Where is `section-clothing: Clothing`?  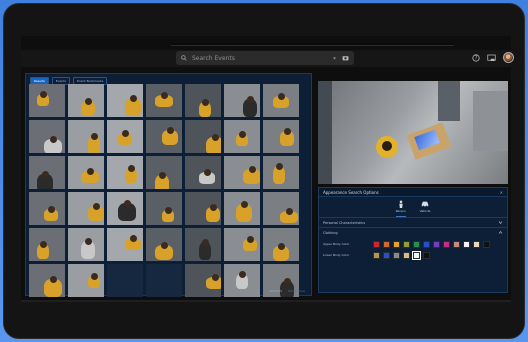
section-clothing: Clothing is located at coordinates (413, 232).